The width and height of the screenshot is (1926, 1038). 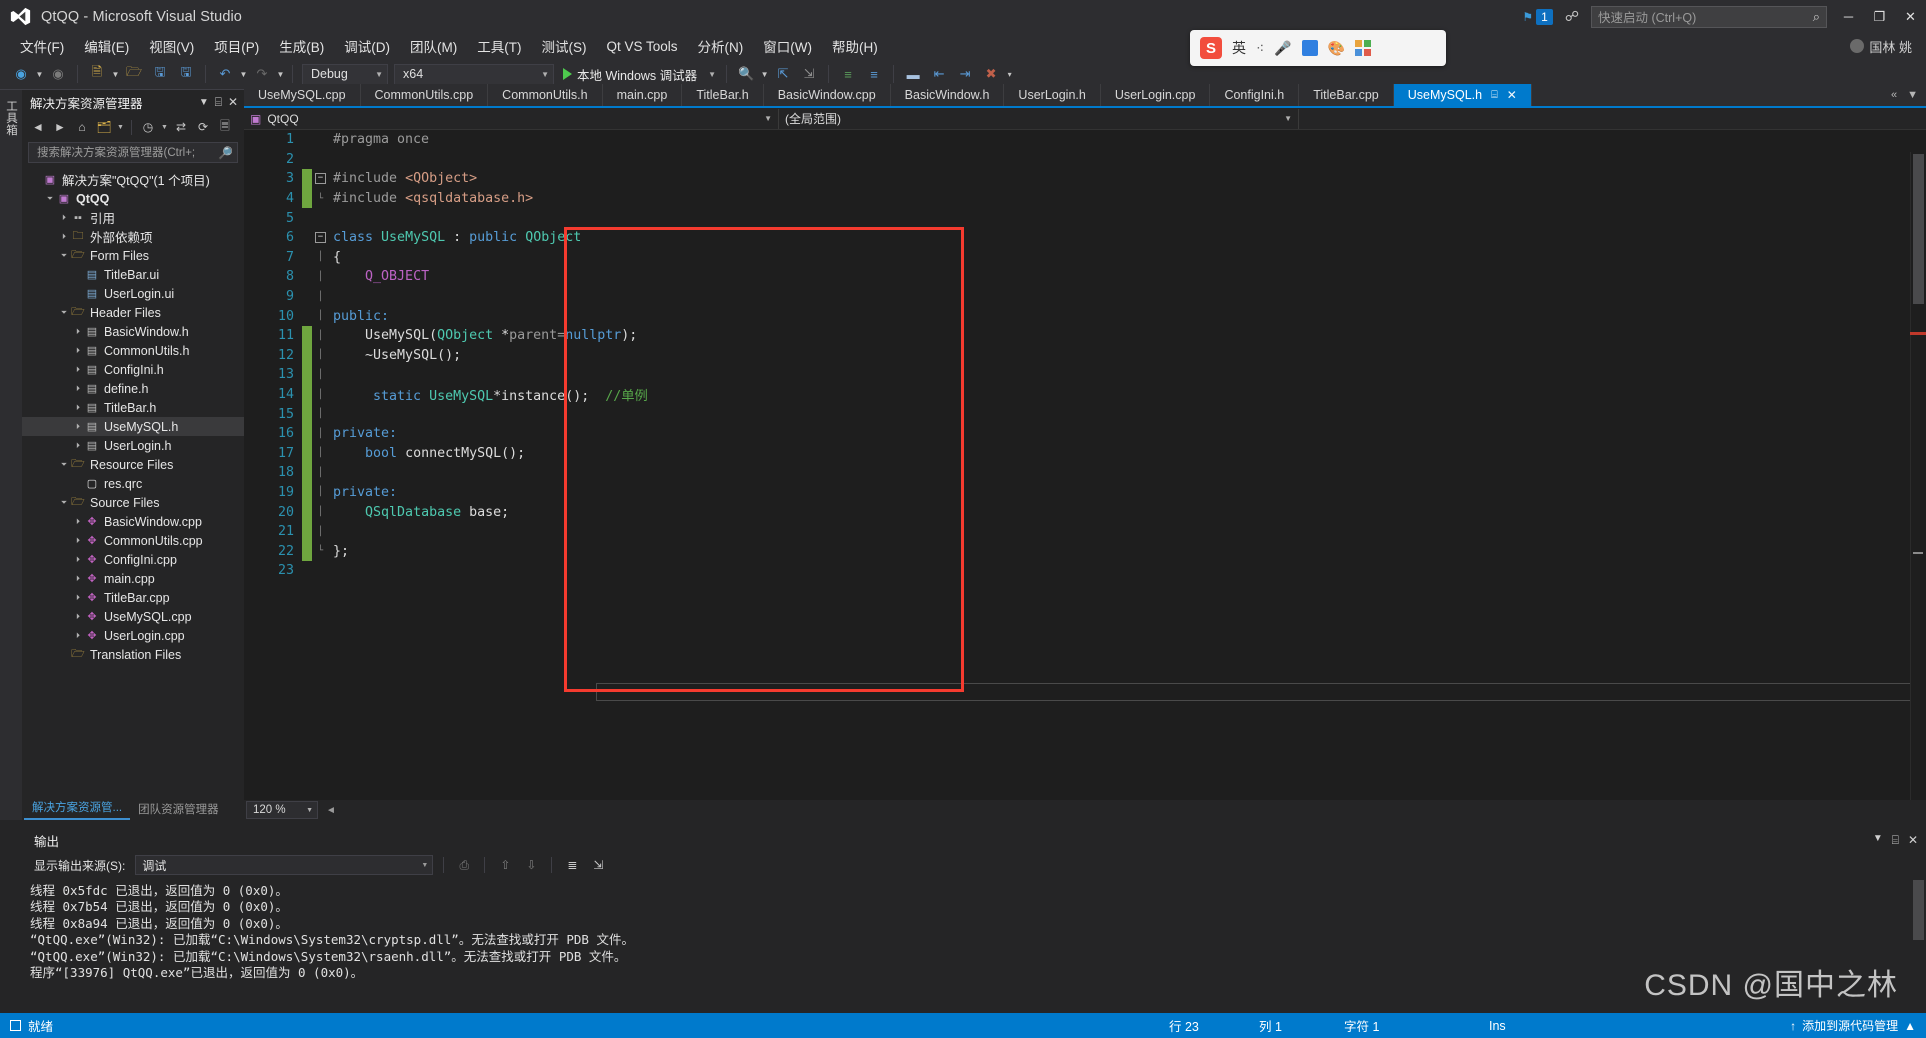 What do you see at coordinates (302, 95) in the screenshot?
I see `document-tab-usemysql-cpp: UseMySQL.cpp` at bounding box center [302, 95].